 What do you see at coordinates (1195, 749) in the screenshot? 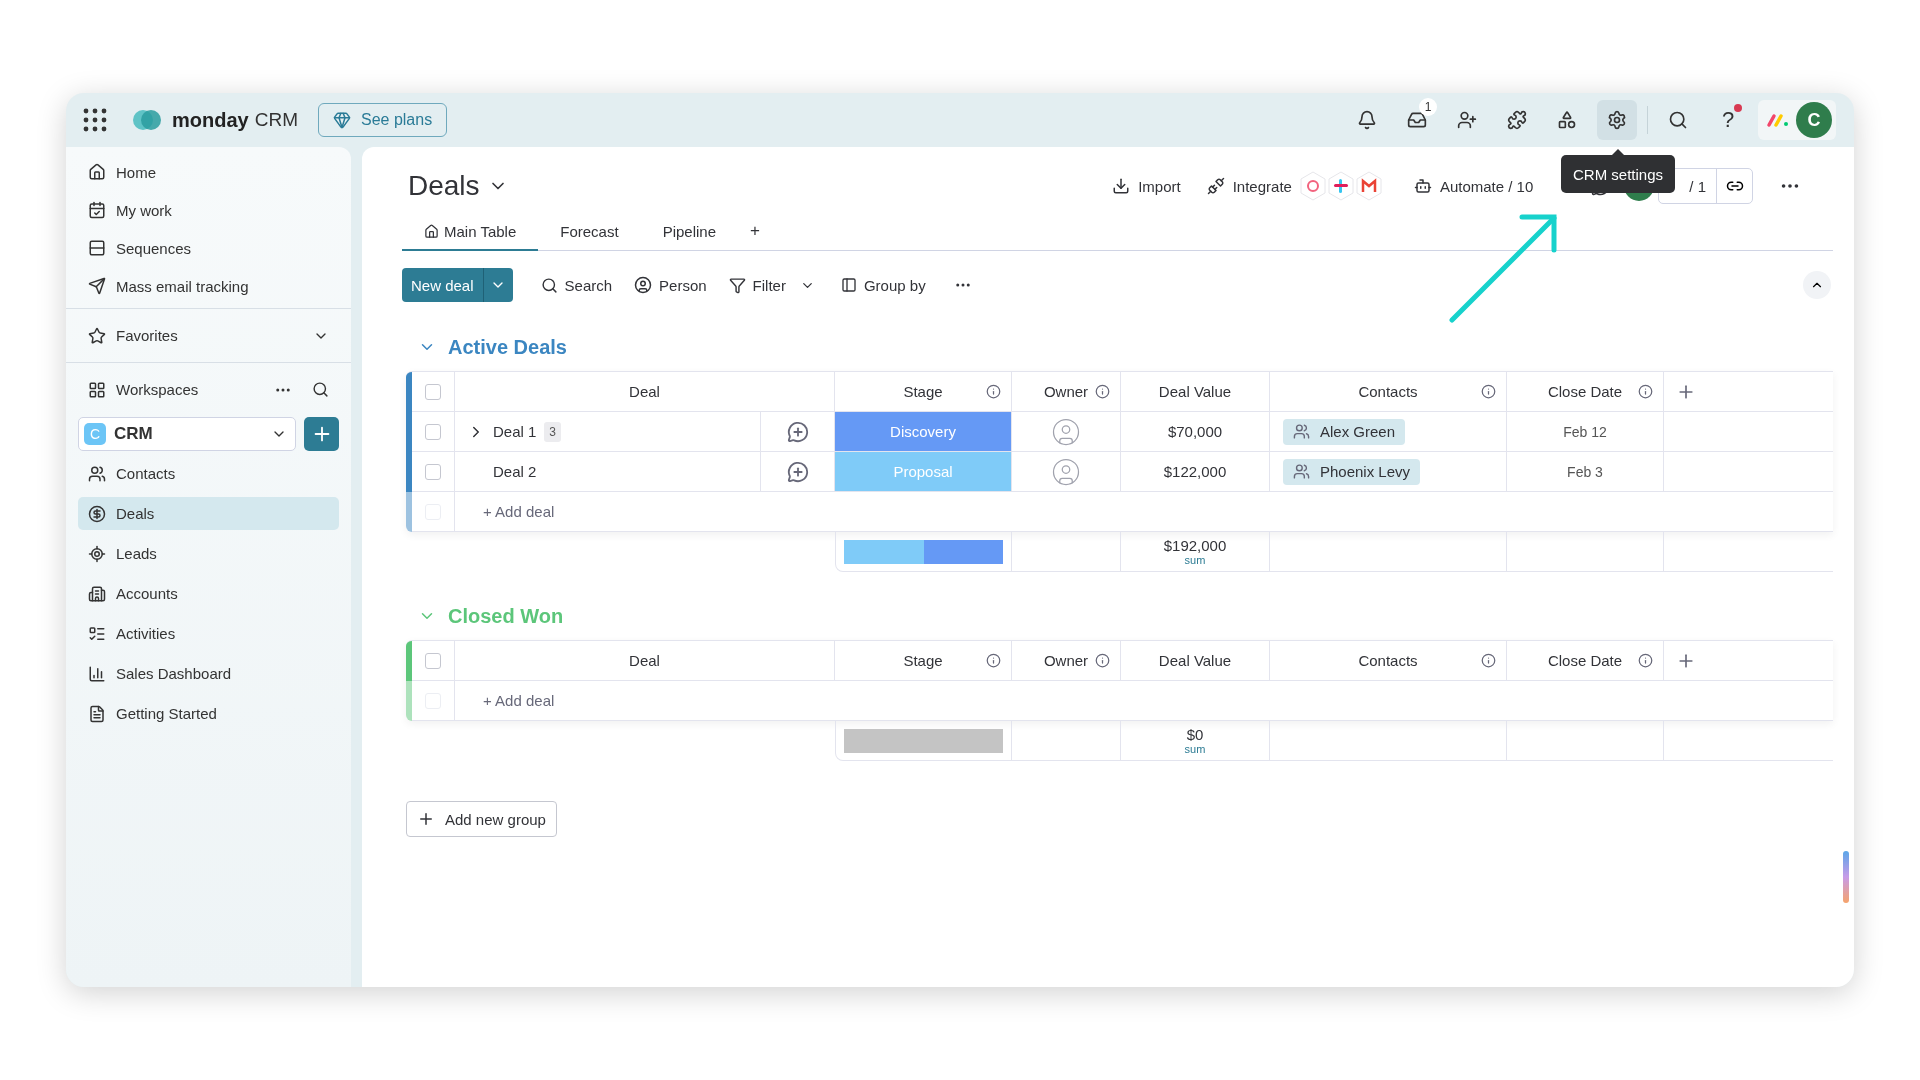
I see `sum-label: sum` at bounding box center [1195, 749].